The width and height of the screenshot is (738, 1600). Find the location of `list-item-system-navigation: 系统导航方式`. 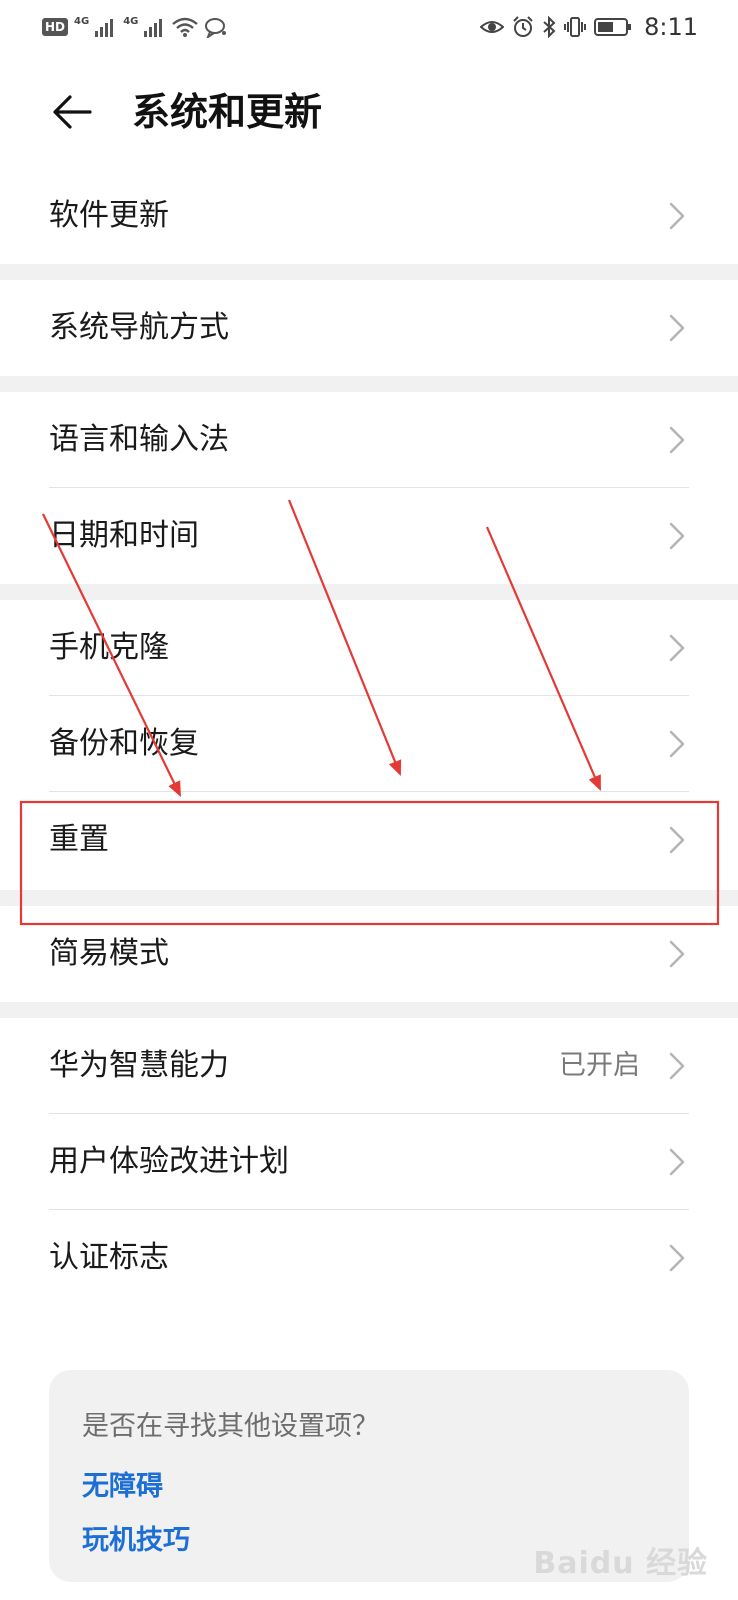

list-item-system-navigation: 系统导航方式 is located at coordinates (369, 328).